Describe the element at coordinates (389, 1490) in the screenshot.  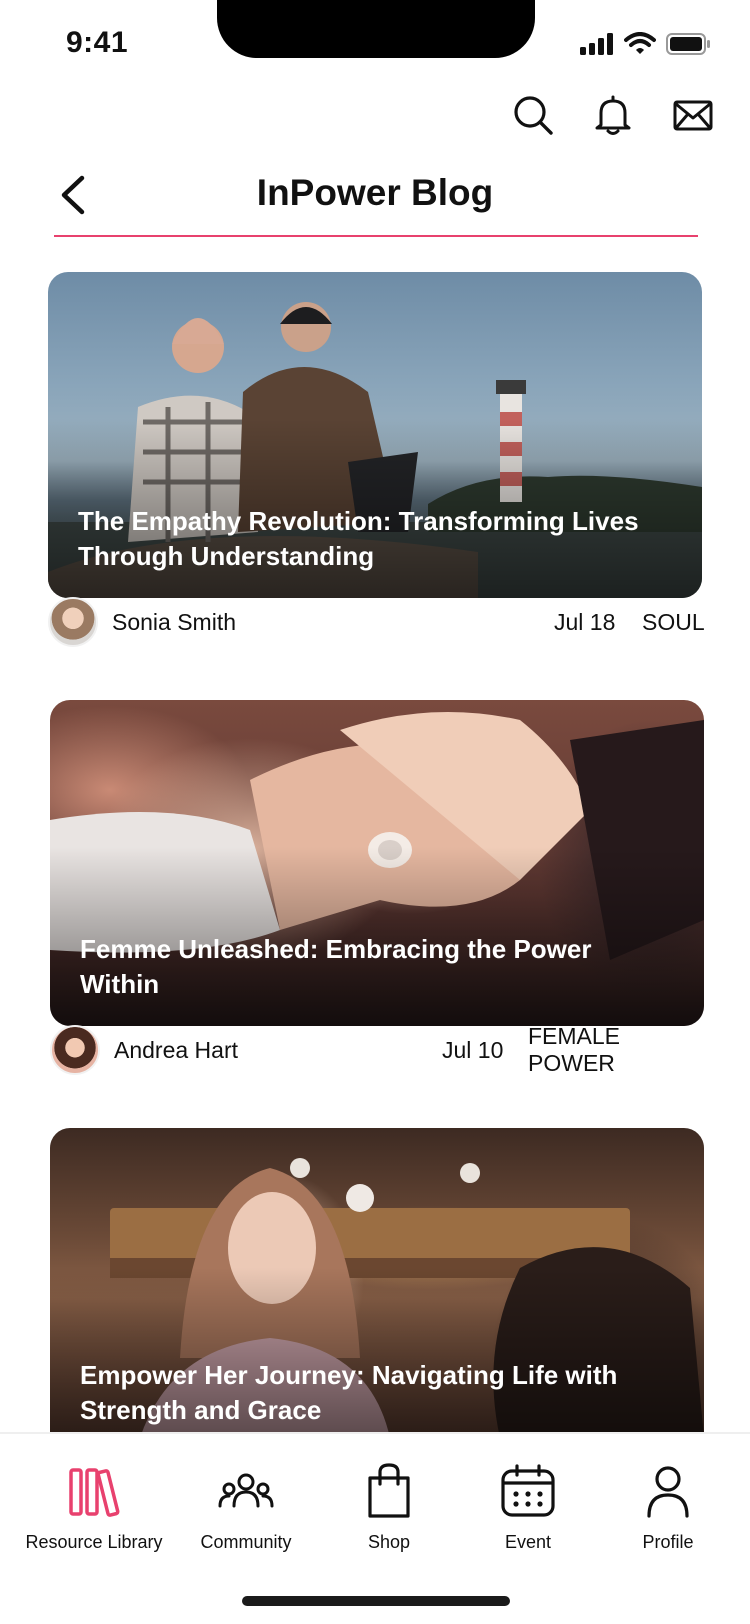
I see `shopping-bag-icon` at that location.